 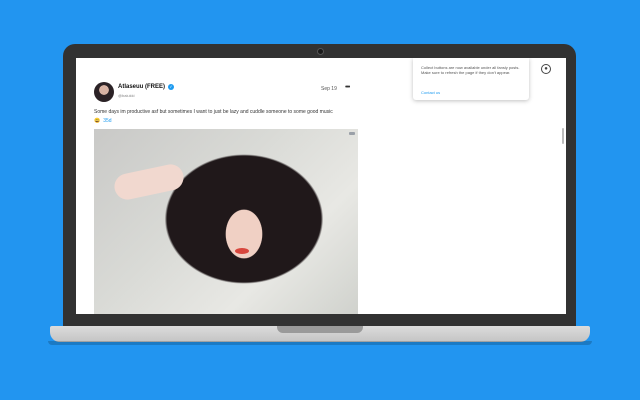 What do you see at coordinates (329, 89) in the screenshot?
I see `post-date: Sep 19` at bounding box center [329, 89].